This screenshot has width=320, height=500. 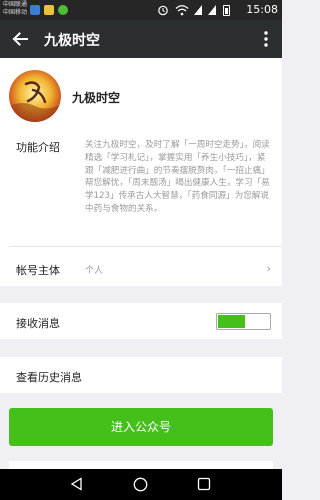 I want to click on account-owner-value: 个人, so click(x=94, y=271).